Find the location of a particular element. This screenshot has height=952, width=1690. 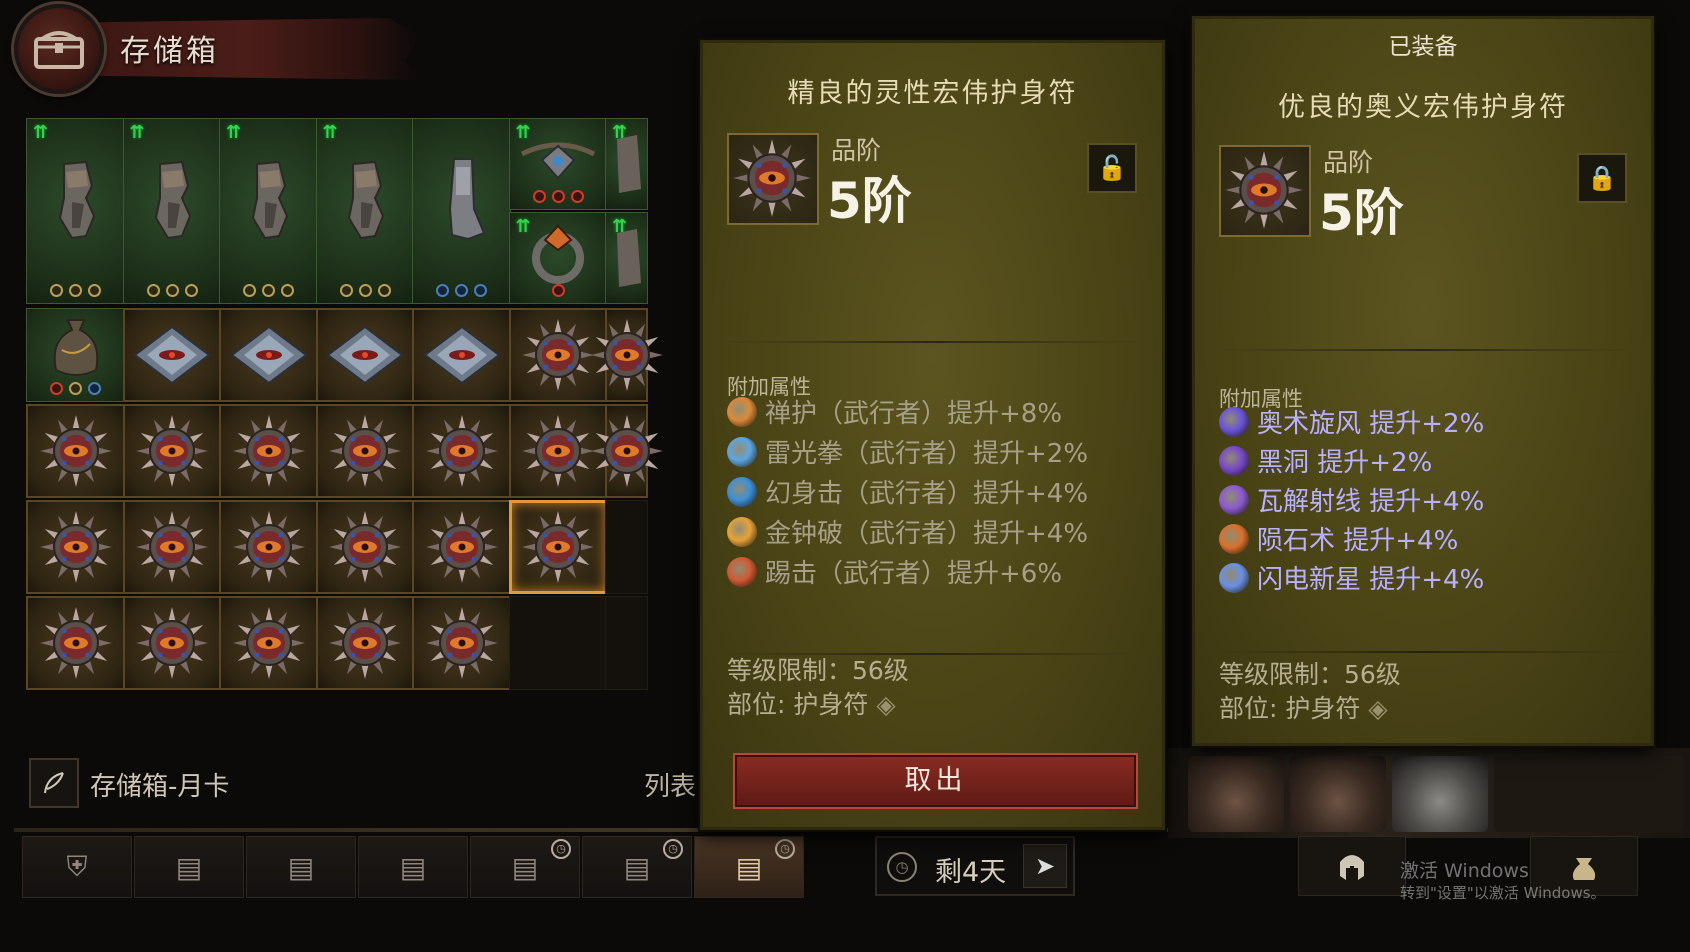

lock-icon: 🔒 is located at coordinates (1602, 178).